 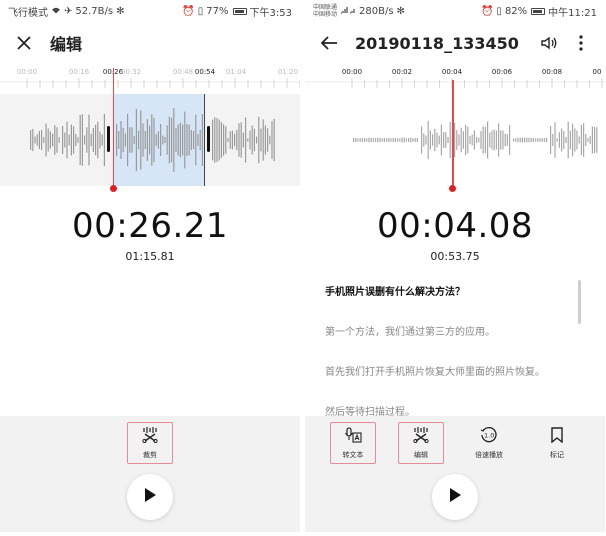 I want to click on trim-start-handle, so click(x=108, y=139).